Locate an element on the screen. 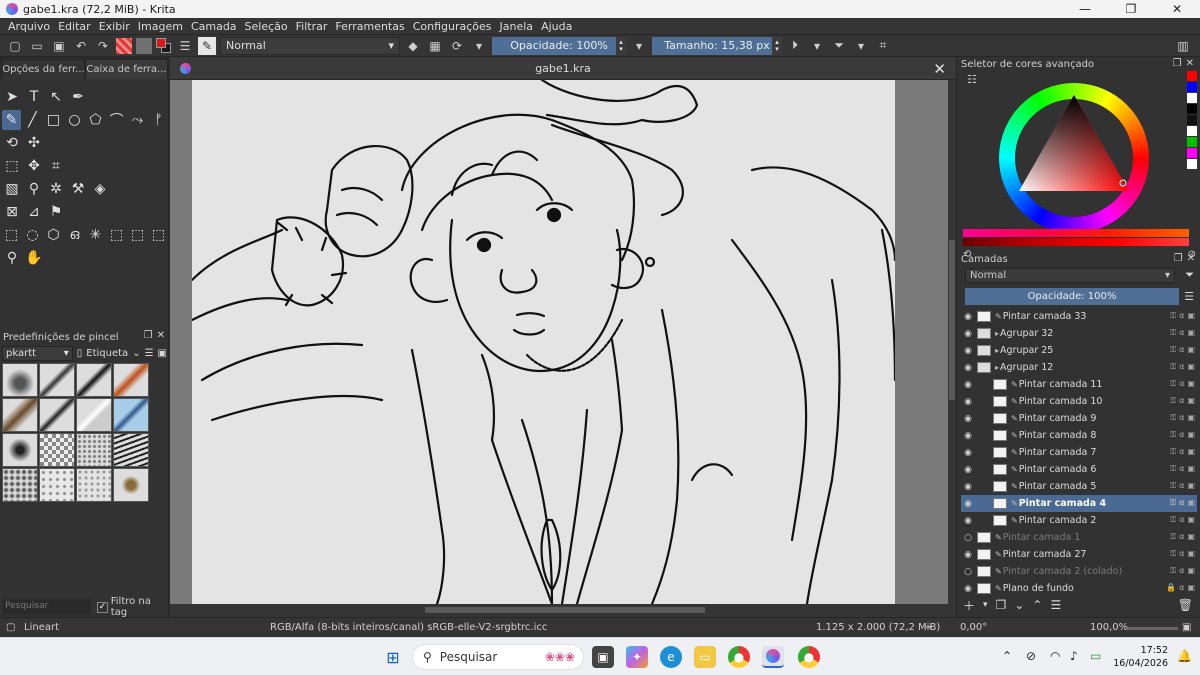 This screenshot has height=675, width=1200. menu-editar: Editar is located at coordinates (74, 26).